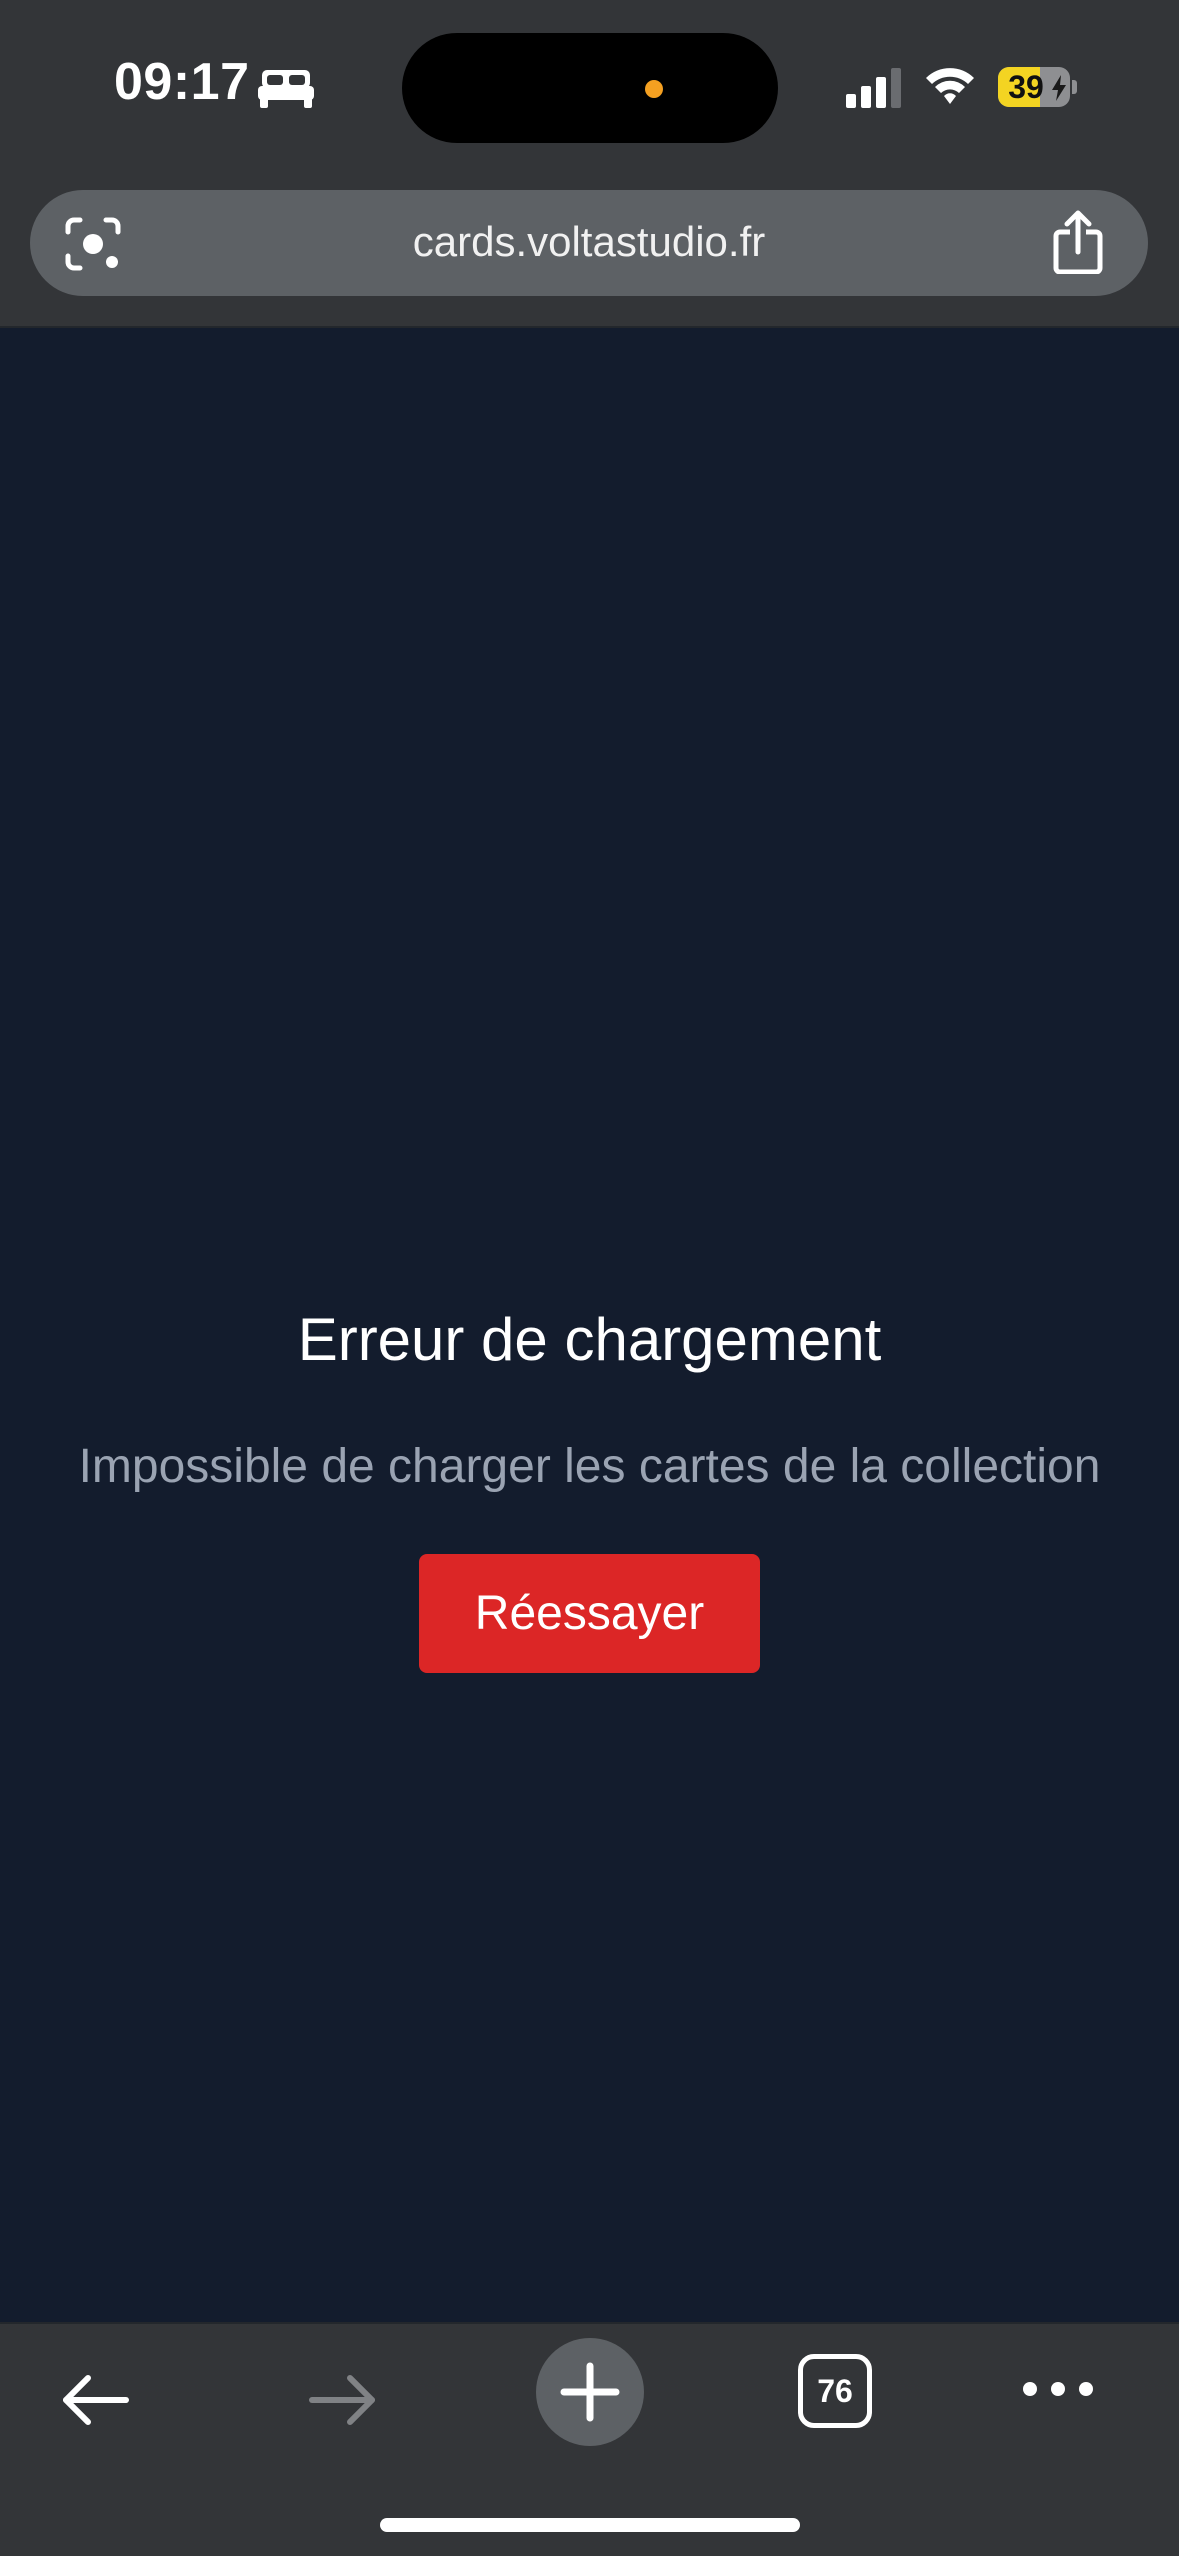 This screenshot has height=2556, width=1179. What do you see at coordinates (1074, 87) in the screenshot?
I see `battery-cap` at bounding box center [1074, 87].